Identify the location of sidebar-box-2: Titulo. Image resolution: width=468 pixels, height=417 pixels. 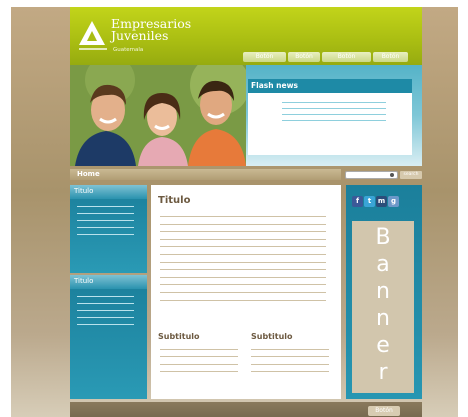
(108, 337).